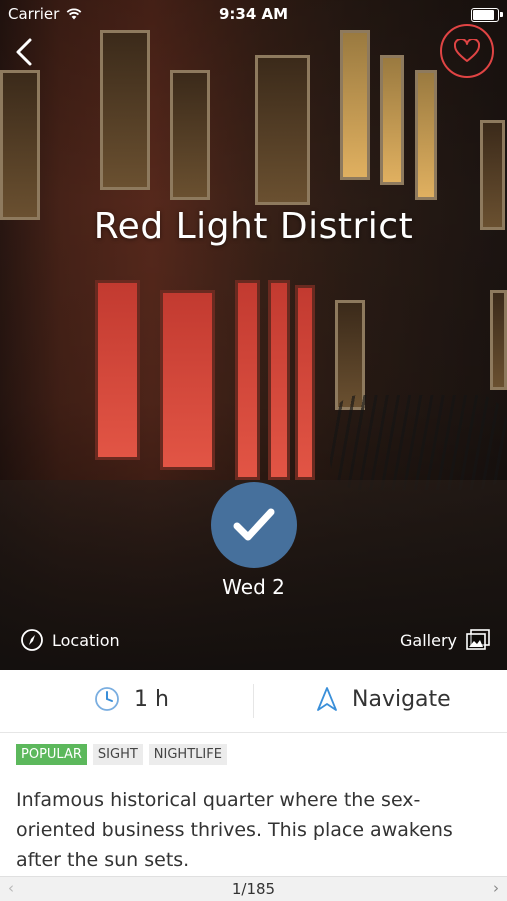  I want to click on gallery-link: Gallery, so click(445, 640).